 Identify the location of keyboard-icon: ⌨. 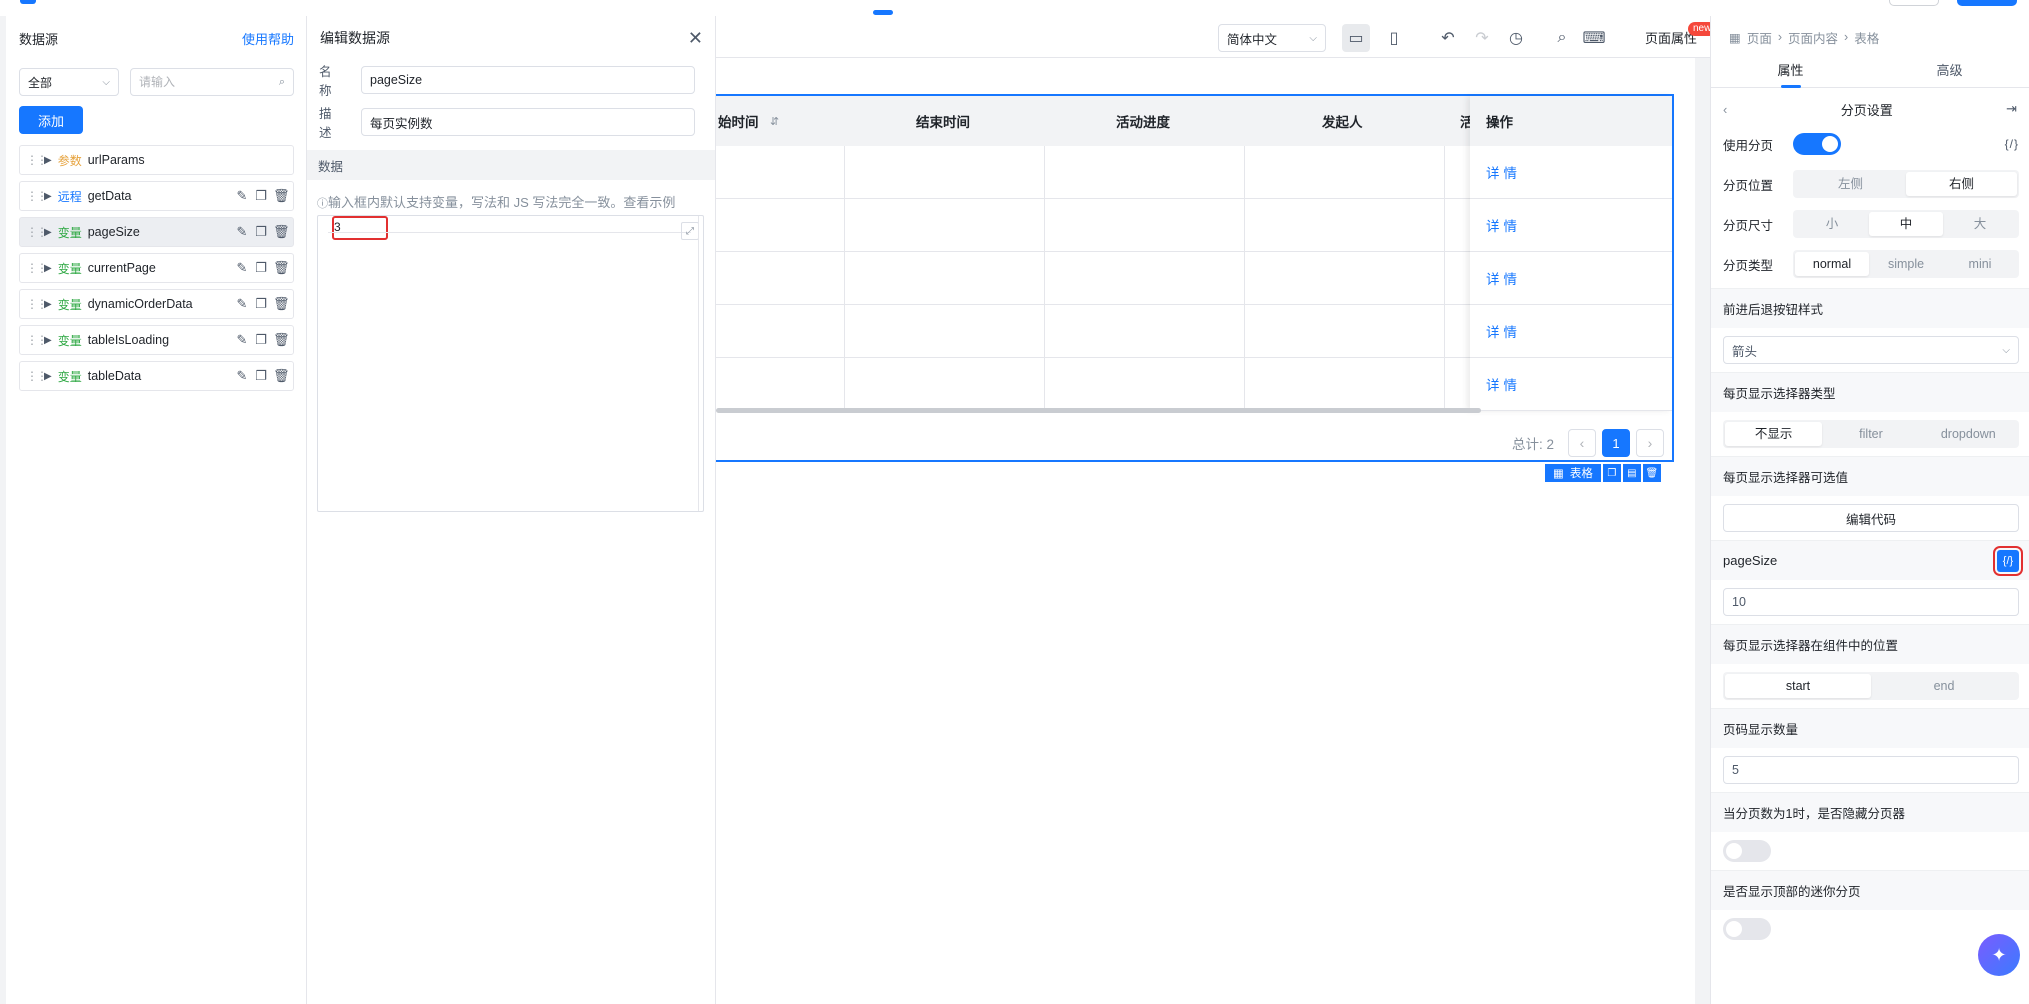
(1594, 38).